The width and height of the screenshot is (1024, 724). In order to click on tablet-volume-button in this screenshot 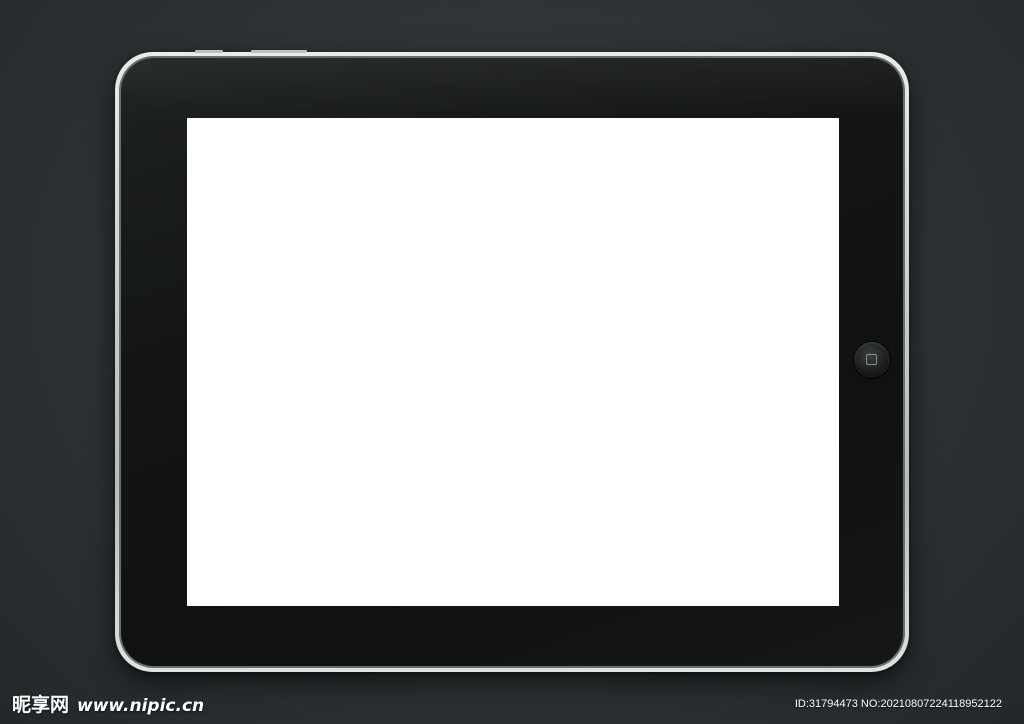, I will do `click(279, 51)`.